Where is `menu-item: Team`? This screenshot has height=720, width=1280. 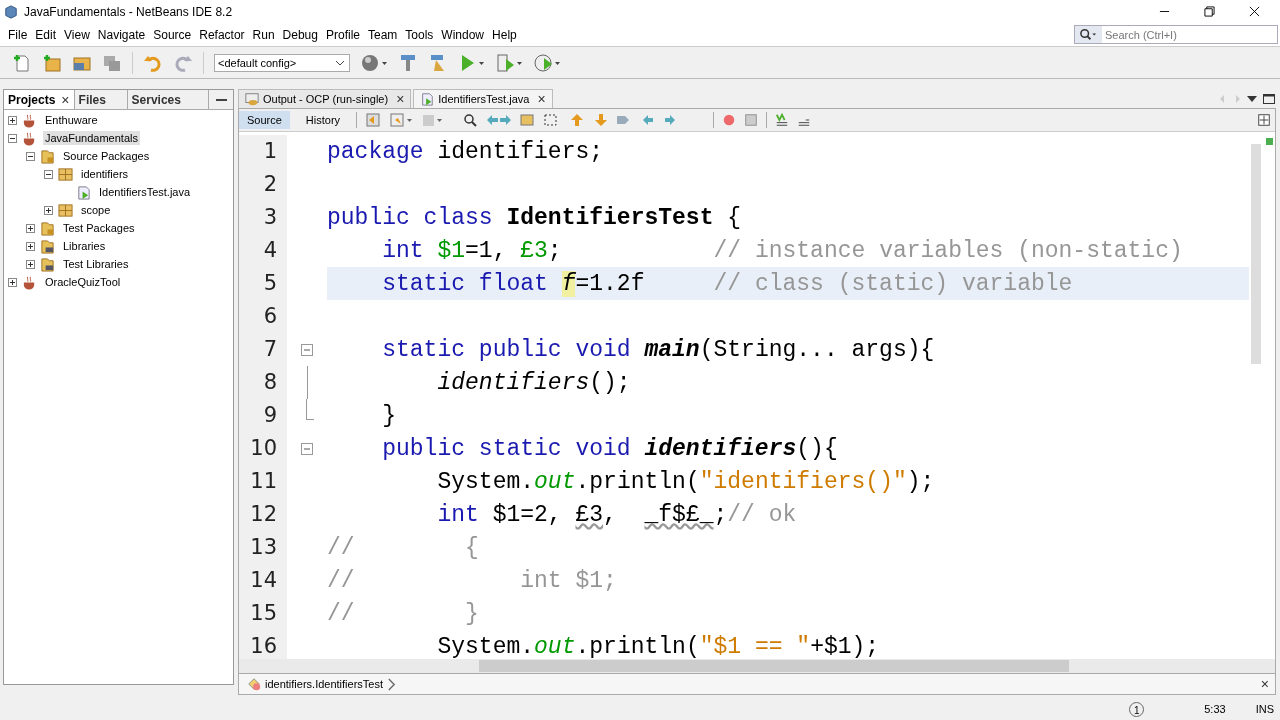 menu-item: Team is located at coordinates (383, 34).